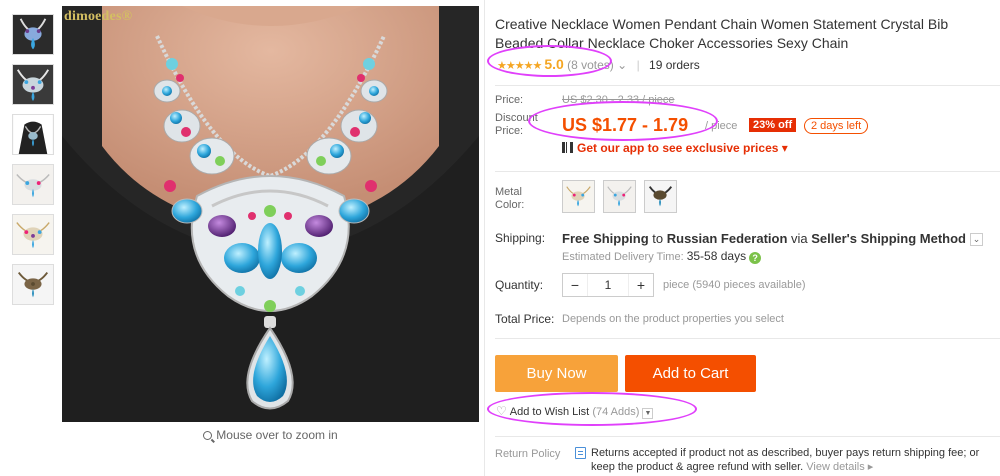 The image size is (1000, 476). I want to click on quantity-stepper: − +, so click(608, 285).